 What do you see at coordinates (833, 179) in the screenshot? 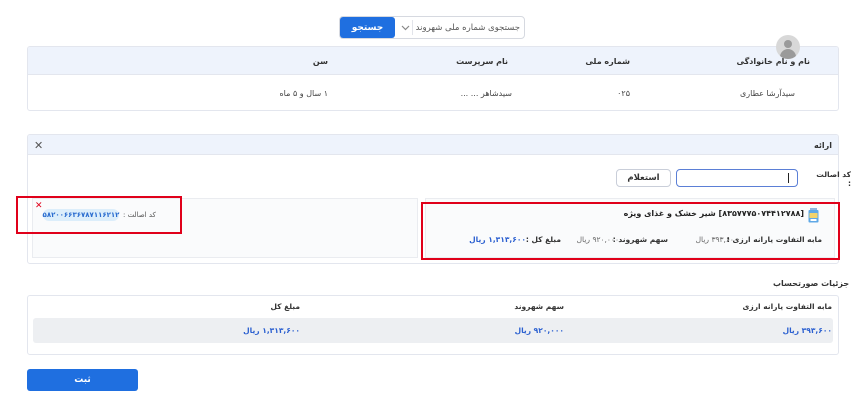
I see `code-label: کد اصالت :` at bounding box center [833, 179].